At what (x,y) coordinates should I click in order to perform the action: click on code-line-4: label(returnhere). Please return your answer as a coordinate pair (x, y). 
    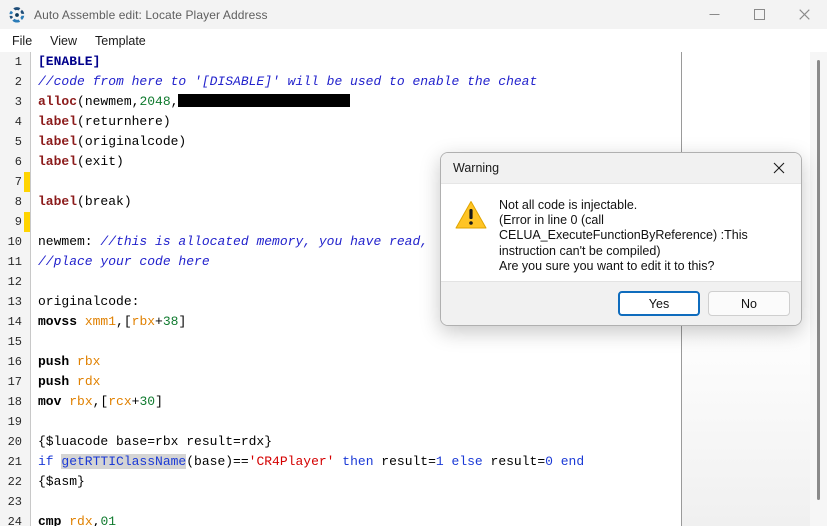
    Looking at the image, I should click on (356, 122).